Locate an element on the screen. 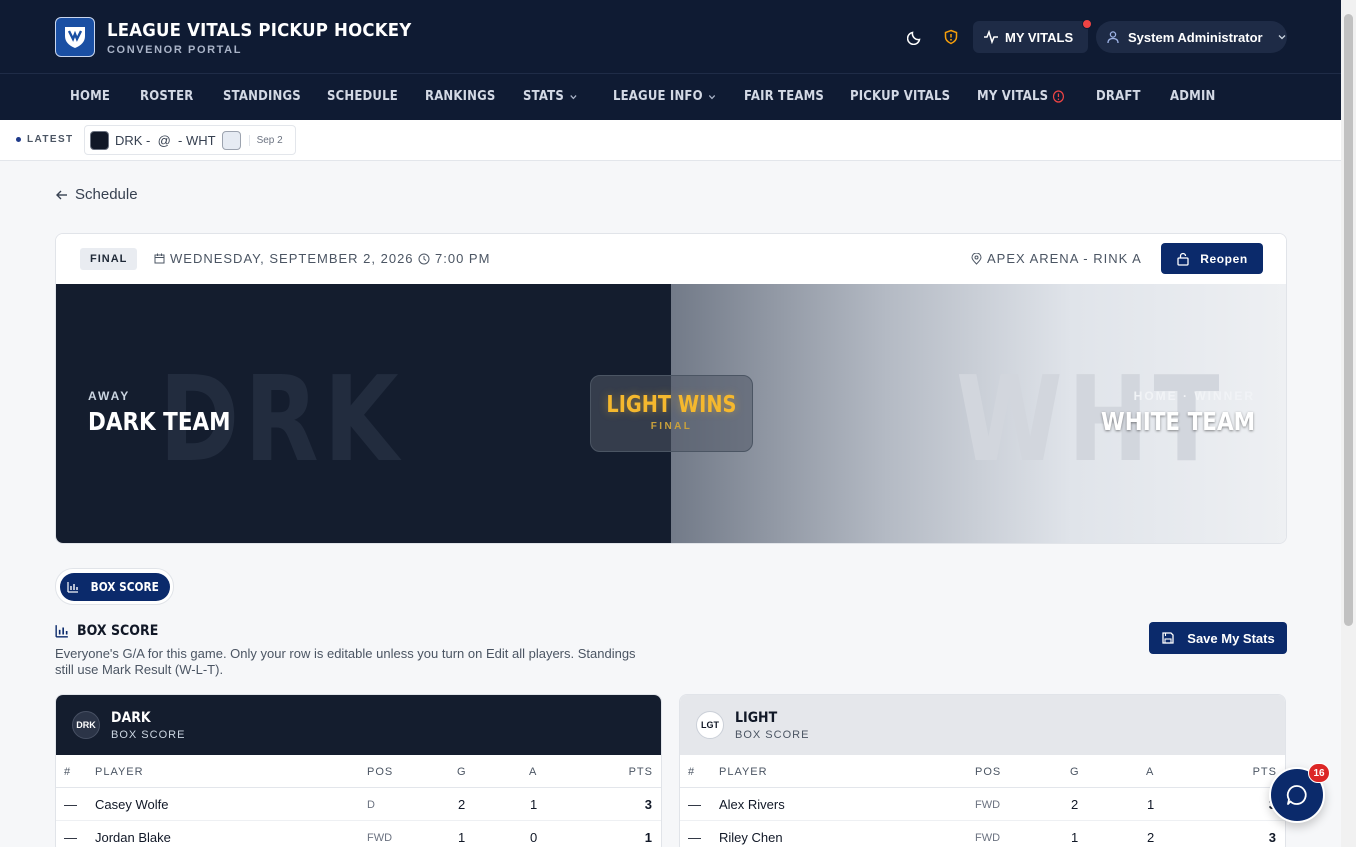 Image resolution: width=1356 pixels, height=847 pixels. result-text: LIGHT WINS is located at coordinates (671, 405).